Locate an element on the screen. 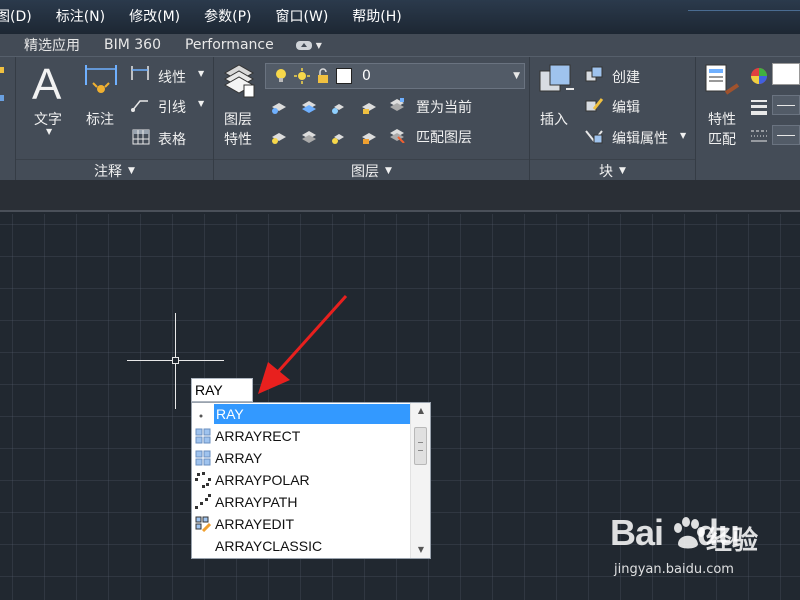 The height and width of the screenshot is (600, 800). layer-color-swatch is located at coordinates (344, 76).